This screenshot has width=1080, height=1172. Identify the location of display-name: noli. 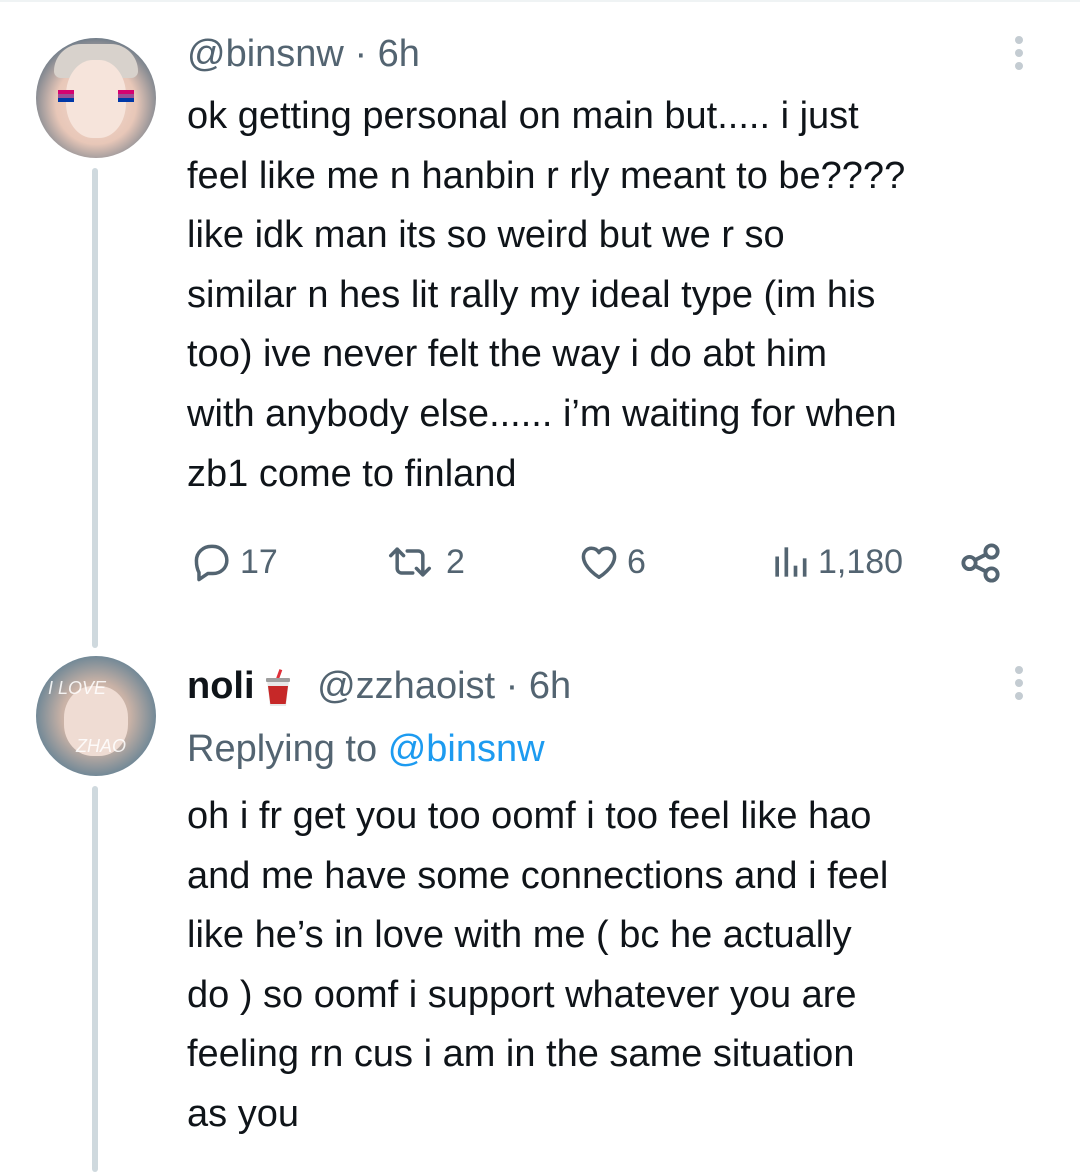
(221, 686).